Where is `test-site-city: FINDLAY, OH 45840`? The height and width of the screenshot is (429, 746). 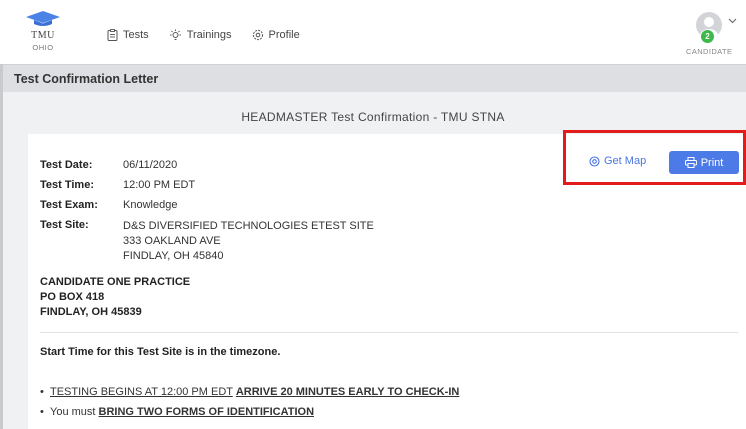
test-site-city: FINDLAY, OH 45840 is located at coordinates (173, 256).